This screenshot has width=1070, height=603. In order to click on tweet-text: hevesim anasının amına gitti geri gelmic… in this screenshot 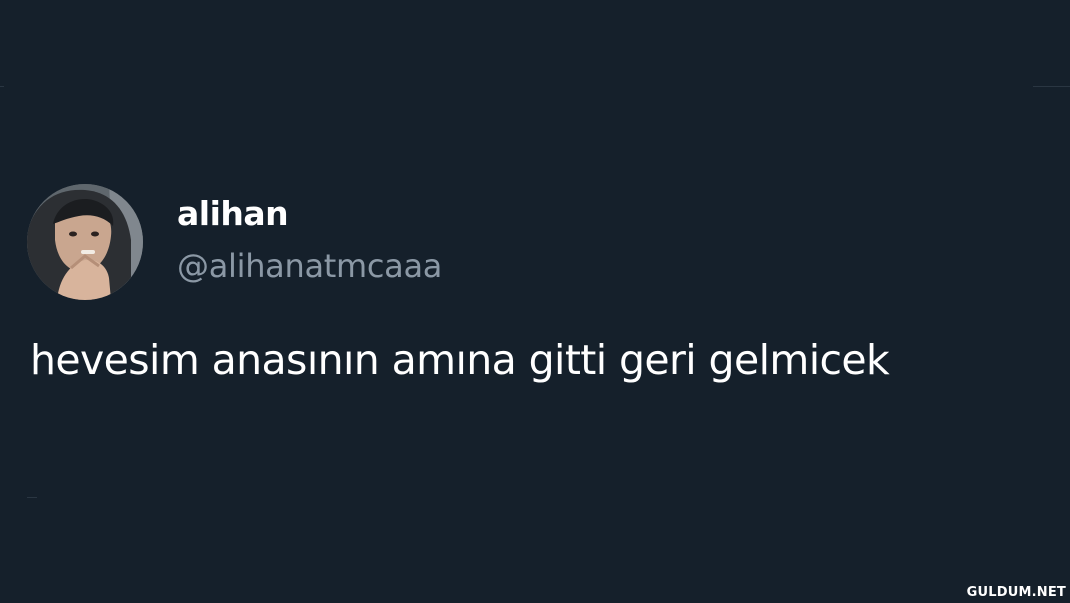, I will do `click(460, 360)`.